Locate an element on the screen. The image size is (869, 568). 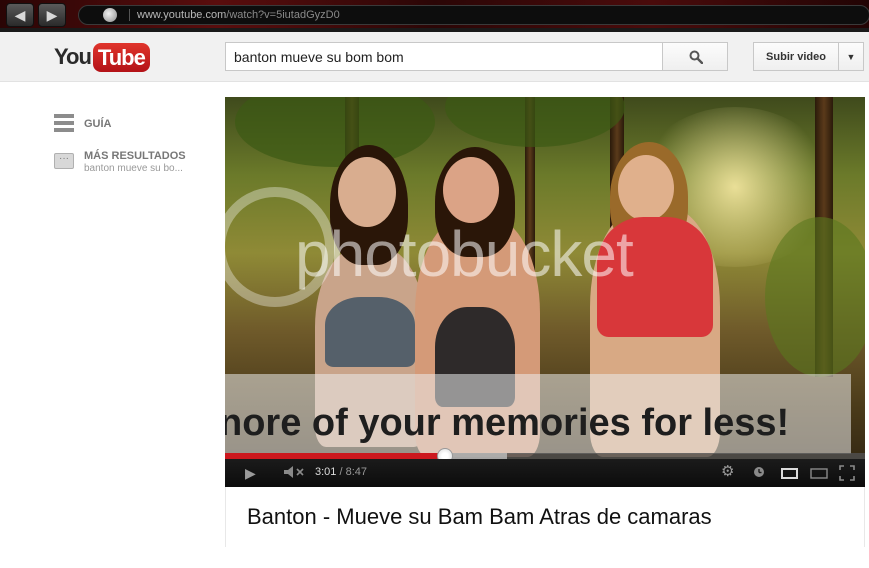
play-icon: ▶ is located at coordinates (250, 473).